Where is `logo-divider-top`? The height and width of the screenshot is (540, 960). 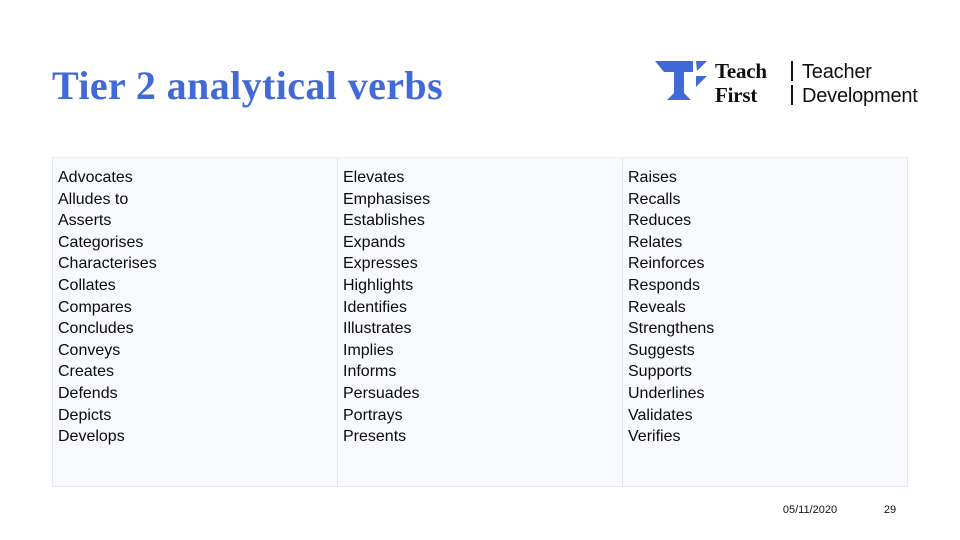 logo-divider-top is located at coordinates (792, 71).